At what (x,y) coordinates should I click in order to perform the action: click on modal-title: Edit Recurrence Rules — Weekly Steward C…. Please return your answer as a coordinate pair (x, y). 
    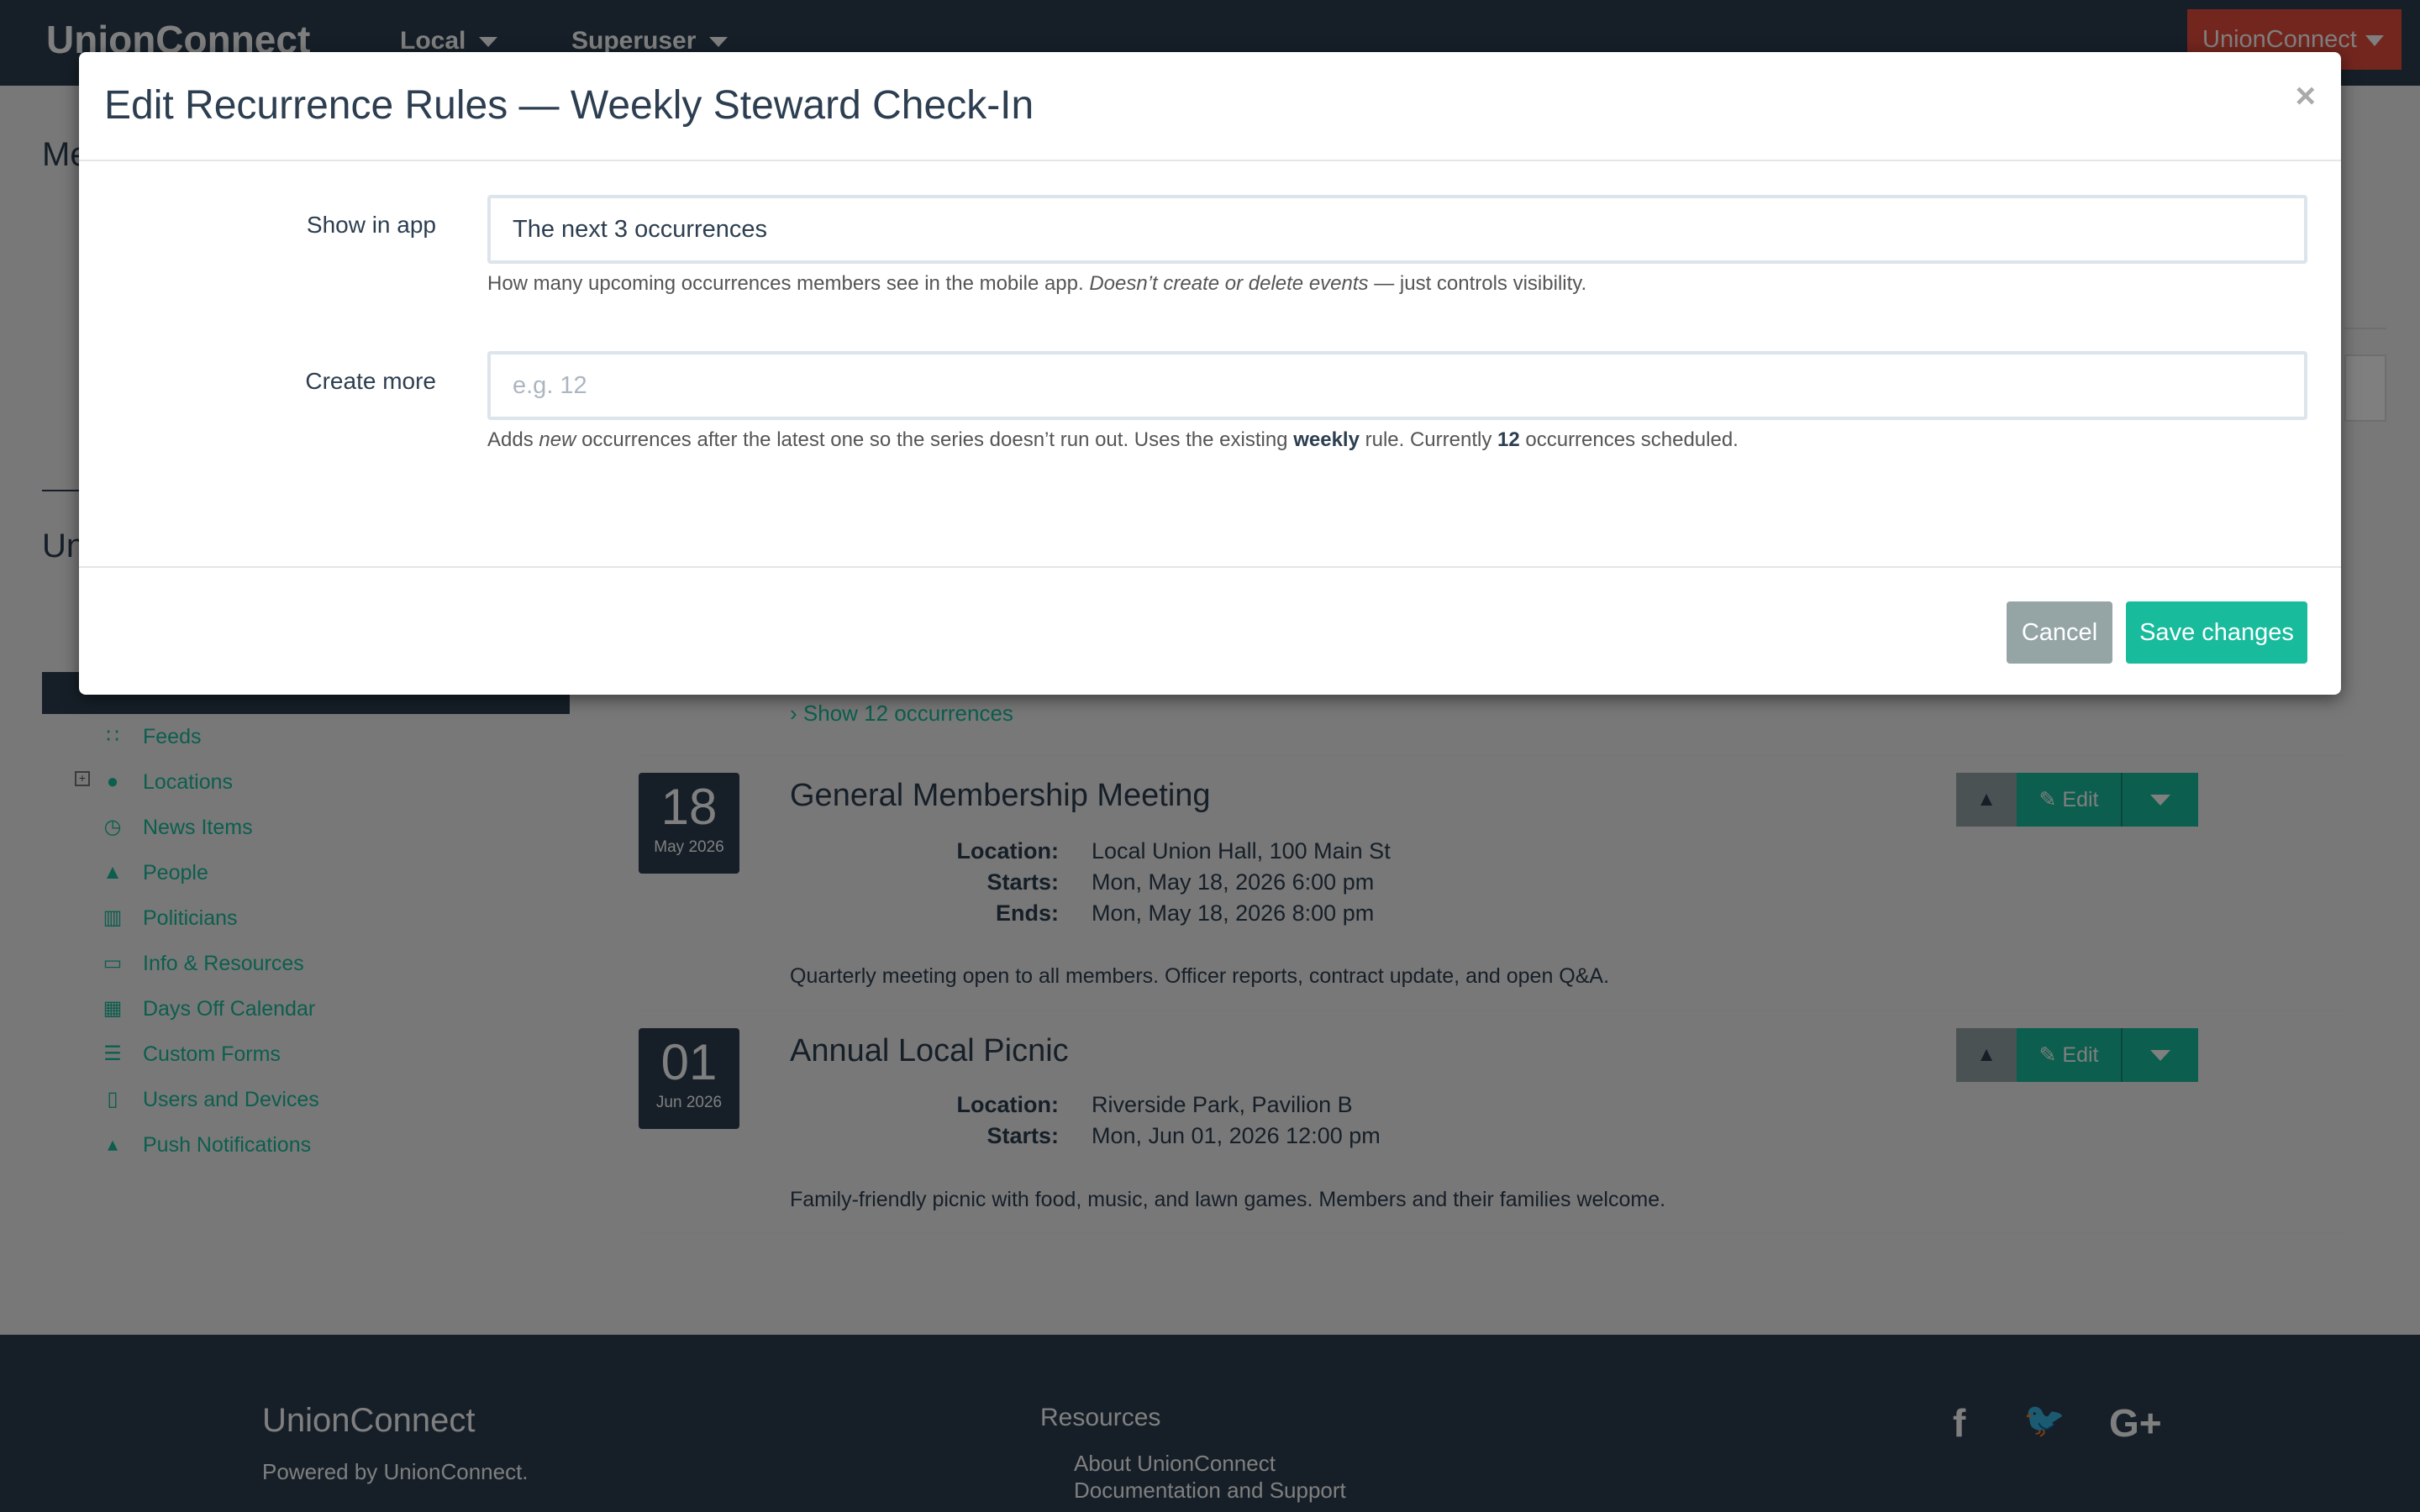
    Looking at the image, I should click on (569, 105).